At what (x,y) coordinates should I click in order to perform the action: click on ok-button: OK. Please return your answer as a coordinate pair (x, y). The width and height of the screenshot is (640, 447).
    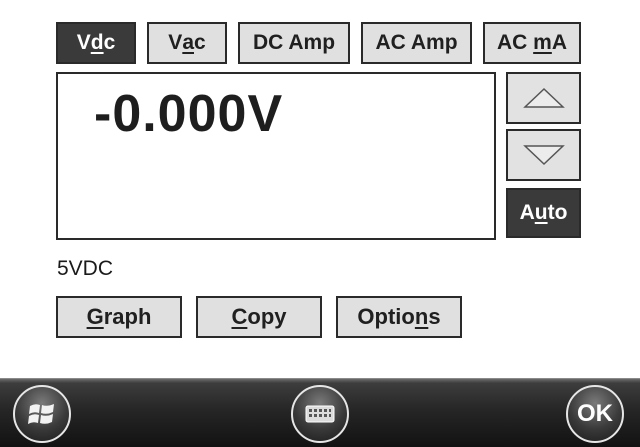
    Looking at the image, I should click on (595, 414).